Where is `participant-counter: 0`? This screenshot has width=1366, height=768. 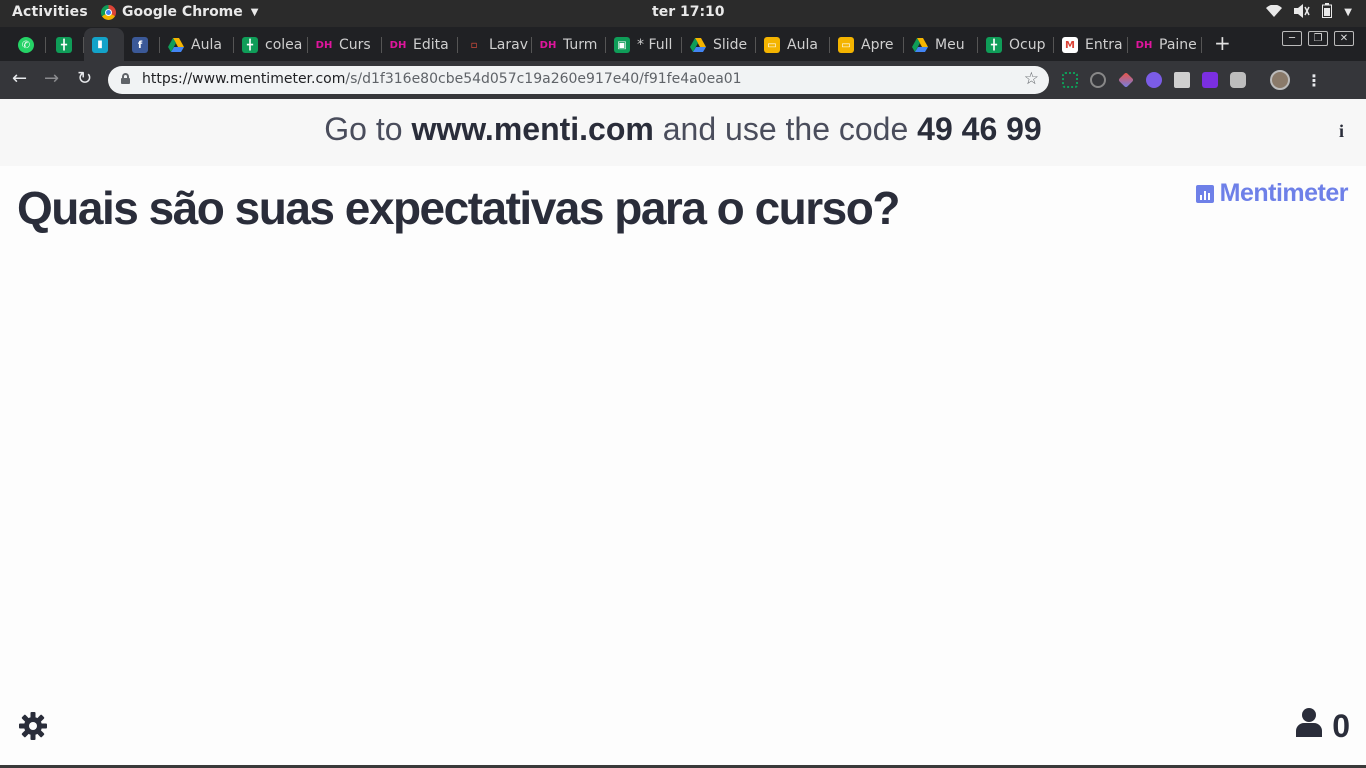 participant-counter: 0 is located at coordinates (1323, 726).